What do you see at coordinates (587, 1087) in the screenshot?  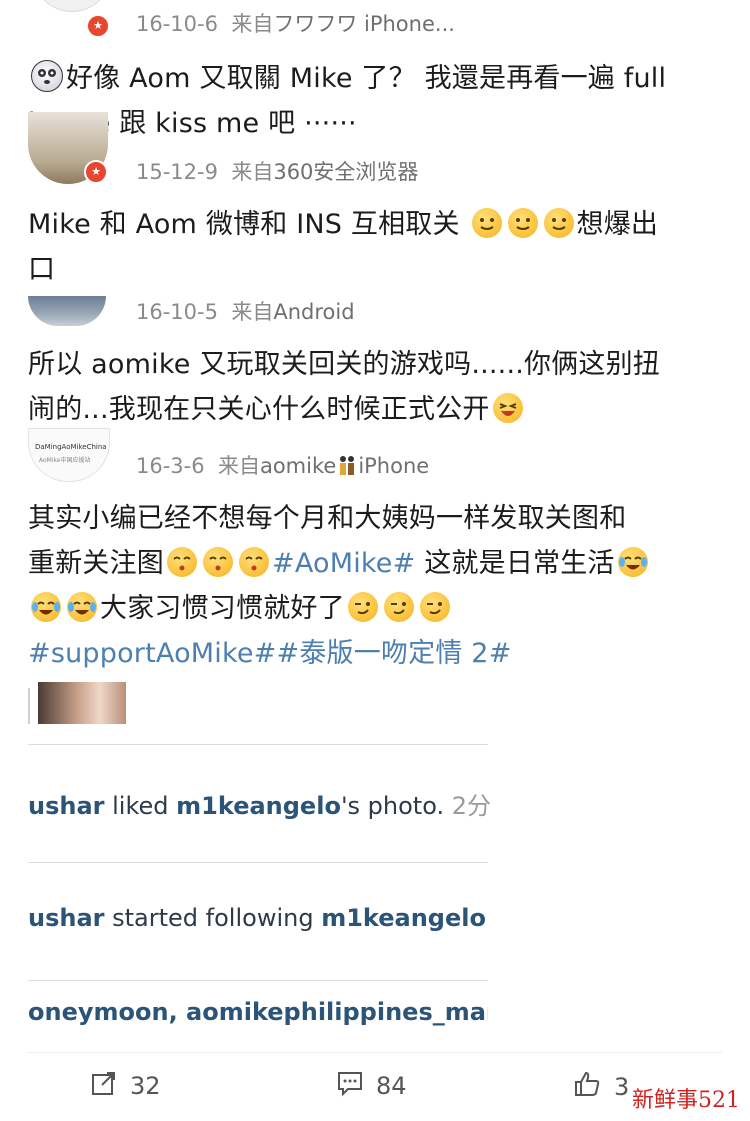 I see `thumbs-up-icon` at bounding box center [587, 1087].